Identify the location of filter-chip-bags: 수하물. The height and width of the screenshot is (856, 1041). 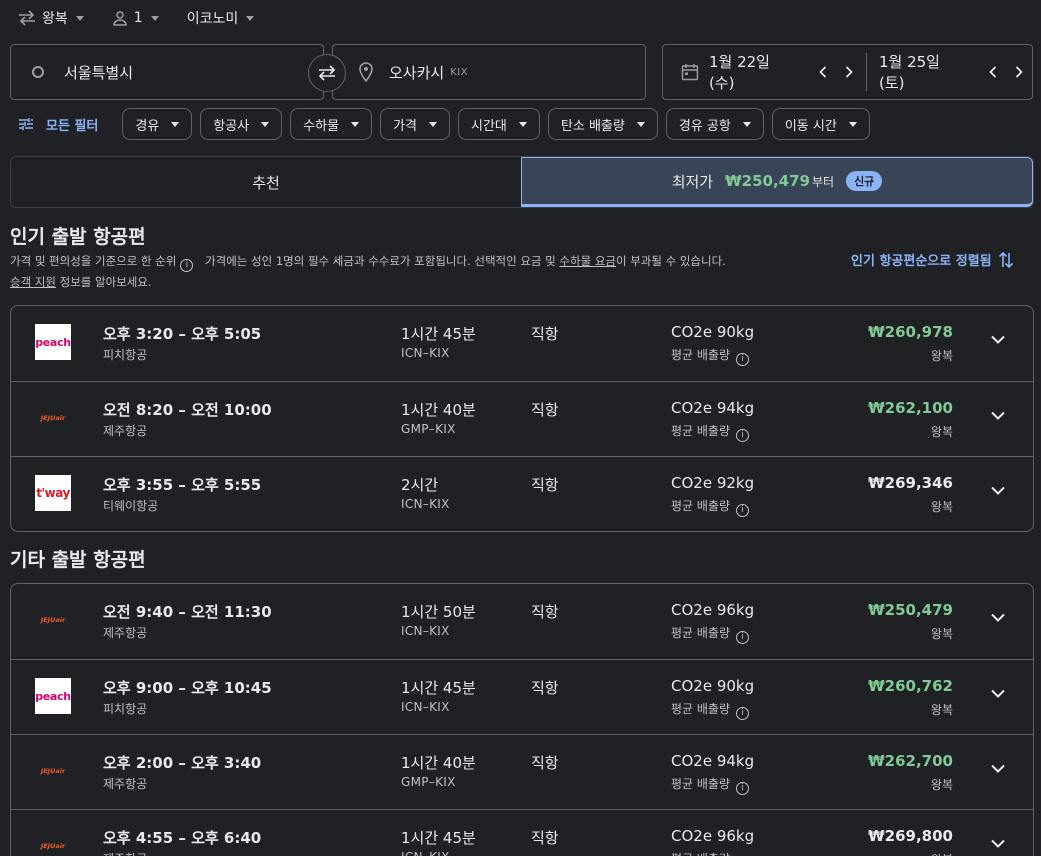
(331, 124).